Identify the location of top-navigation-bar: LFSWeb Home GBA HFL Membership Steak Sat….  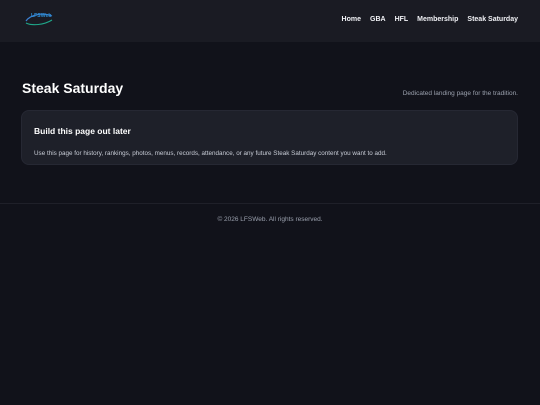
(270, 21).